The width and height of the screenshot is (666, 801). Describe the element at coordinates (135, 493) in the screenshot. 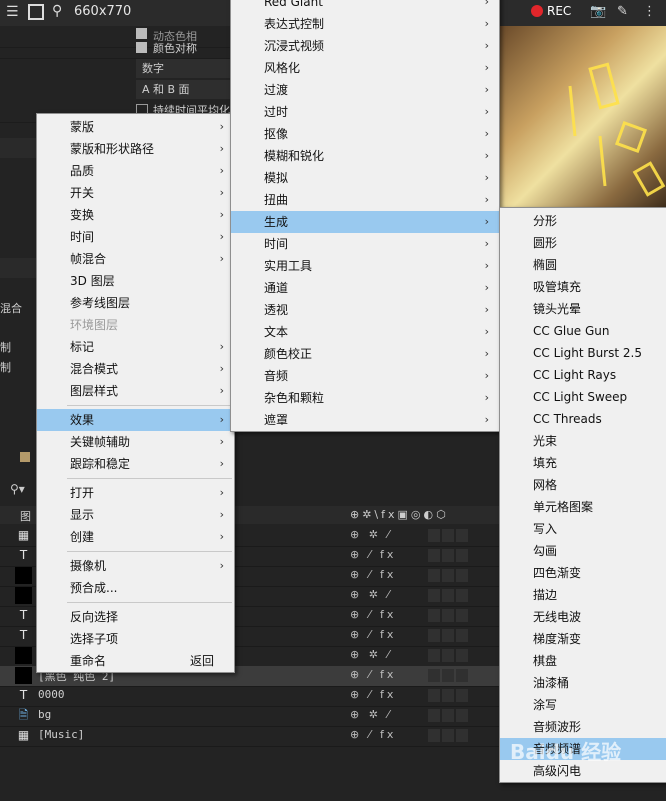

I see `menu-item: 打开 ›` at that location.